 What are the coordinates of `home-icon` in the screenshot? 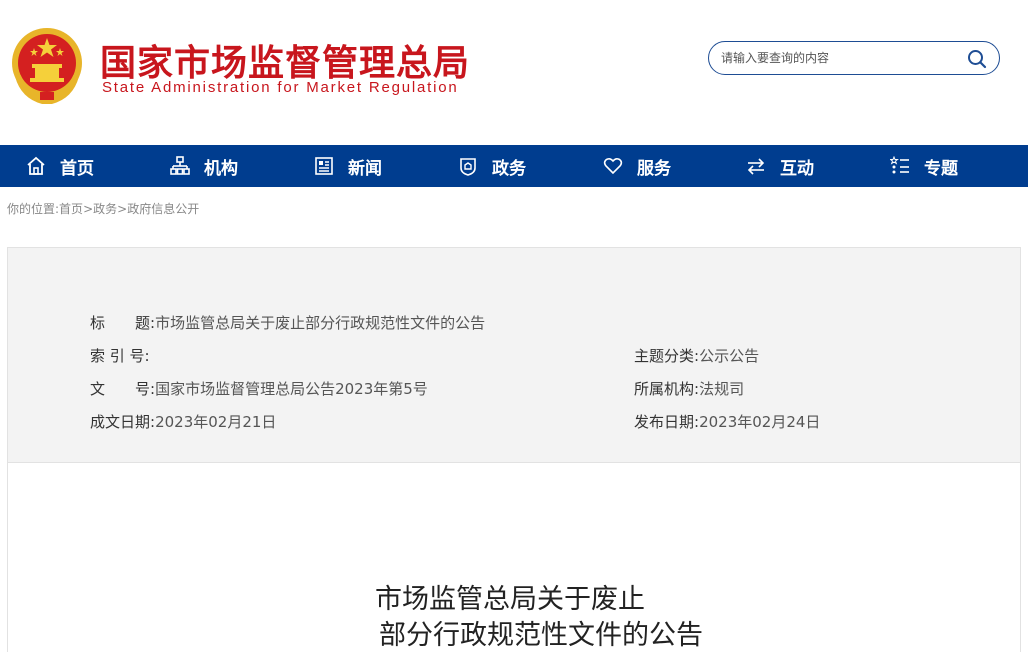 It's located at (36, 165).